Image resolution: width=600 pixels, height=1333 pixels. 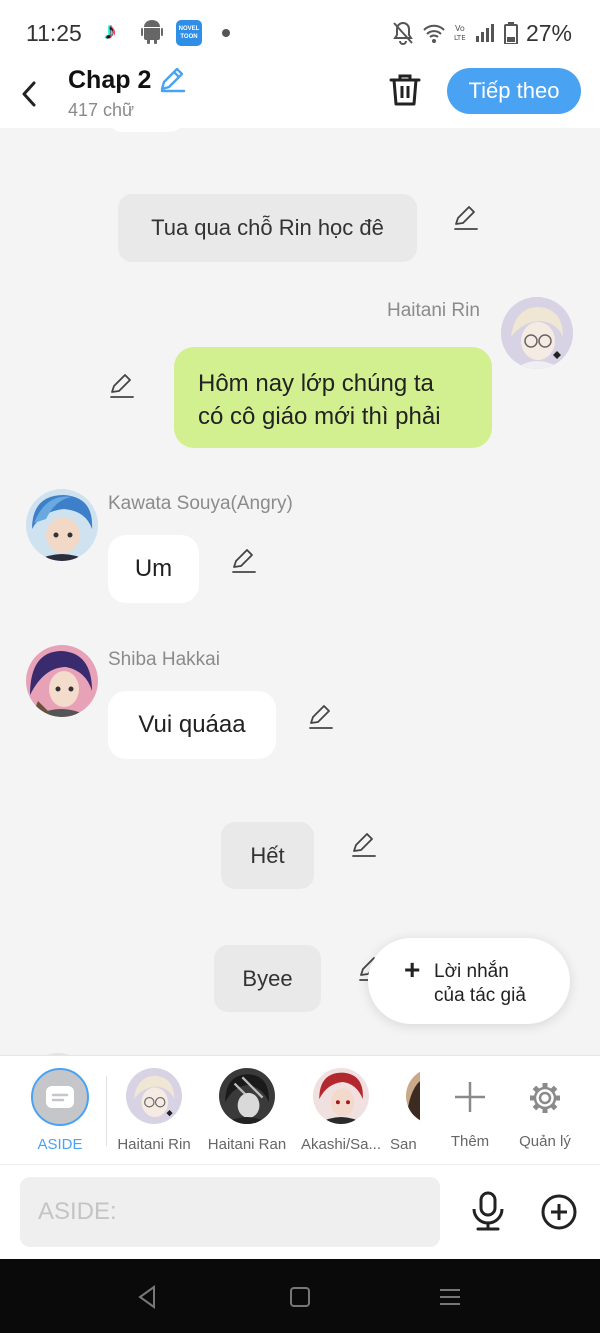 What do you see at coordinates (110, 31) in the screenshot?
I see `tiktok-icon: ♪` at bounding box center [110, 31].